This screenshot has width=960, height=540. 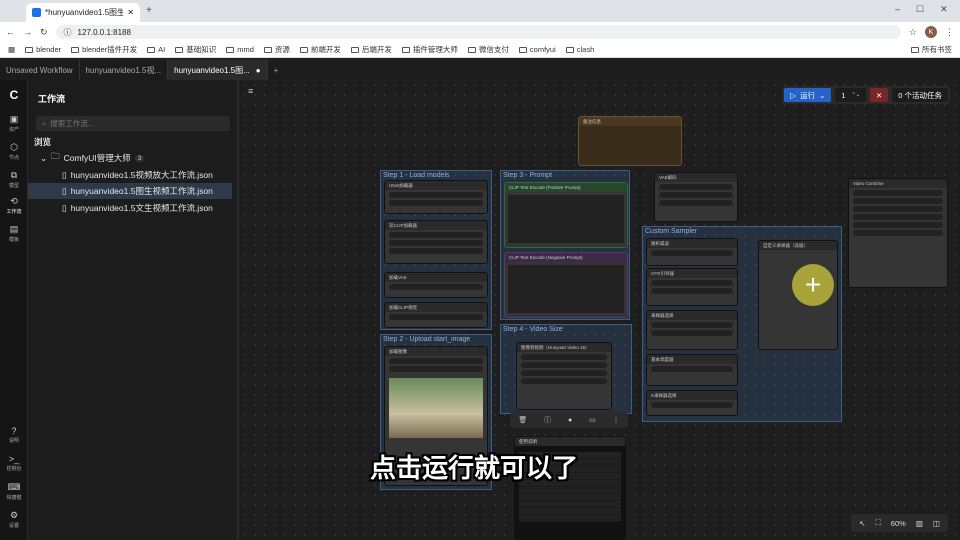 What do you see at coordinates (579, 49) in the screenshot?
I see `bookmark-item: clash` at bounding box center [579, 49].